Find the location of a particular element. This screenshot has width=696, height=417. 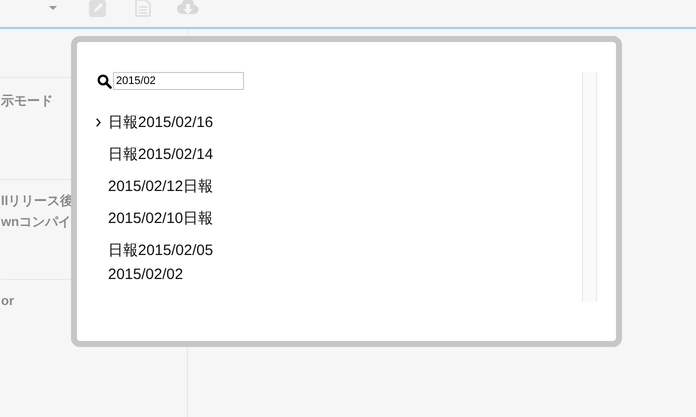

result-item: 2015/02/12日報 is located at coordinates (339, 186).